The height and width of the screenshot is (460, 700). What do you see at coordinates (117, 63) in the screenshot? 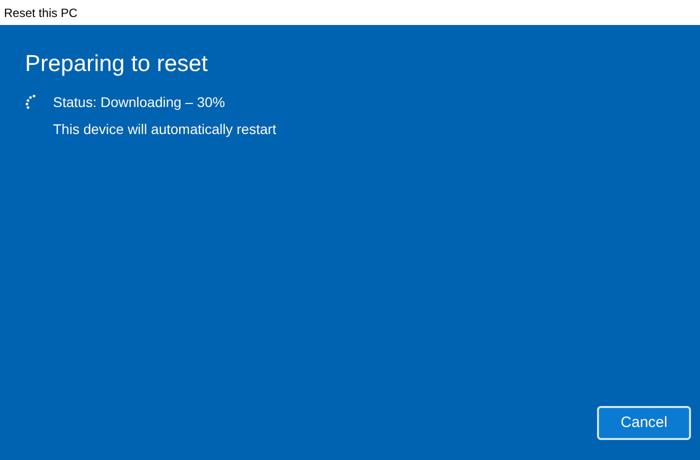
I see `dialog-heading: Preparing to reset` at bounding box center [117, 63].